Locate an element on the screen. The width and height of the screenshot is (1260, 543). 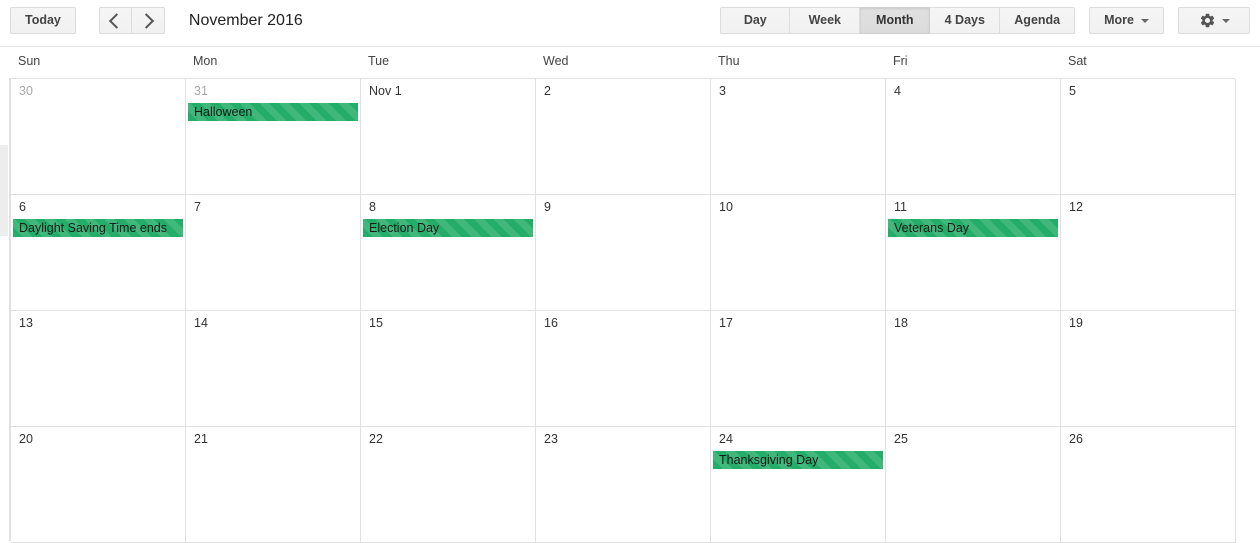
day-number: 26 is located at coordinates (1076, 439).